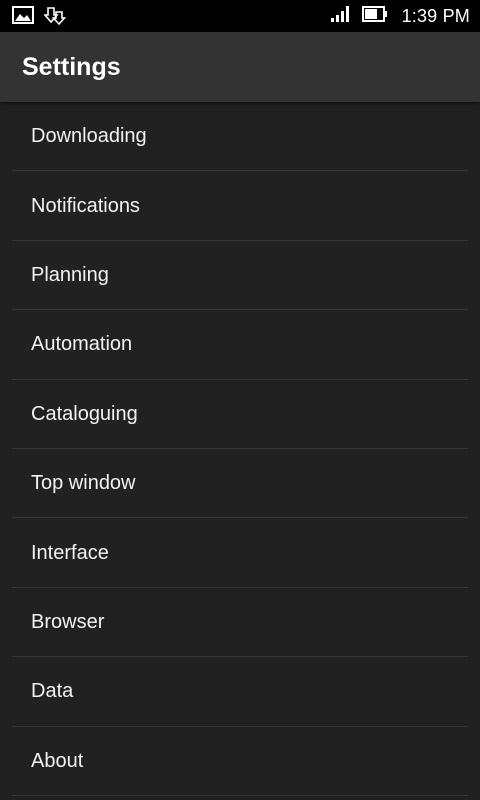  Describe the element at coordinates (240, 16) in the screenshot. I see `status-bar: 1:39 PM` at that location.